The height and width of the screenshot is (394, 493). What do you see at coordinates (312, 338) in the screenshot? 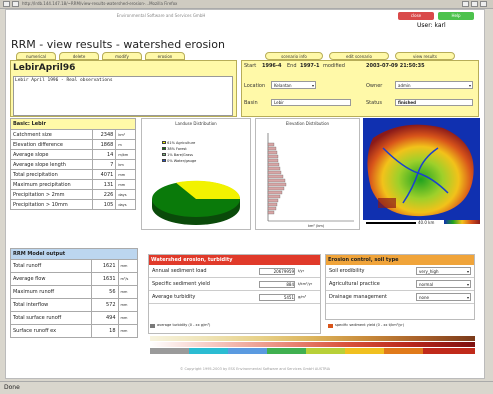
I see `turbidity-color-bar` at bounding box center [312, 338].